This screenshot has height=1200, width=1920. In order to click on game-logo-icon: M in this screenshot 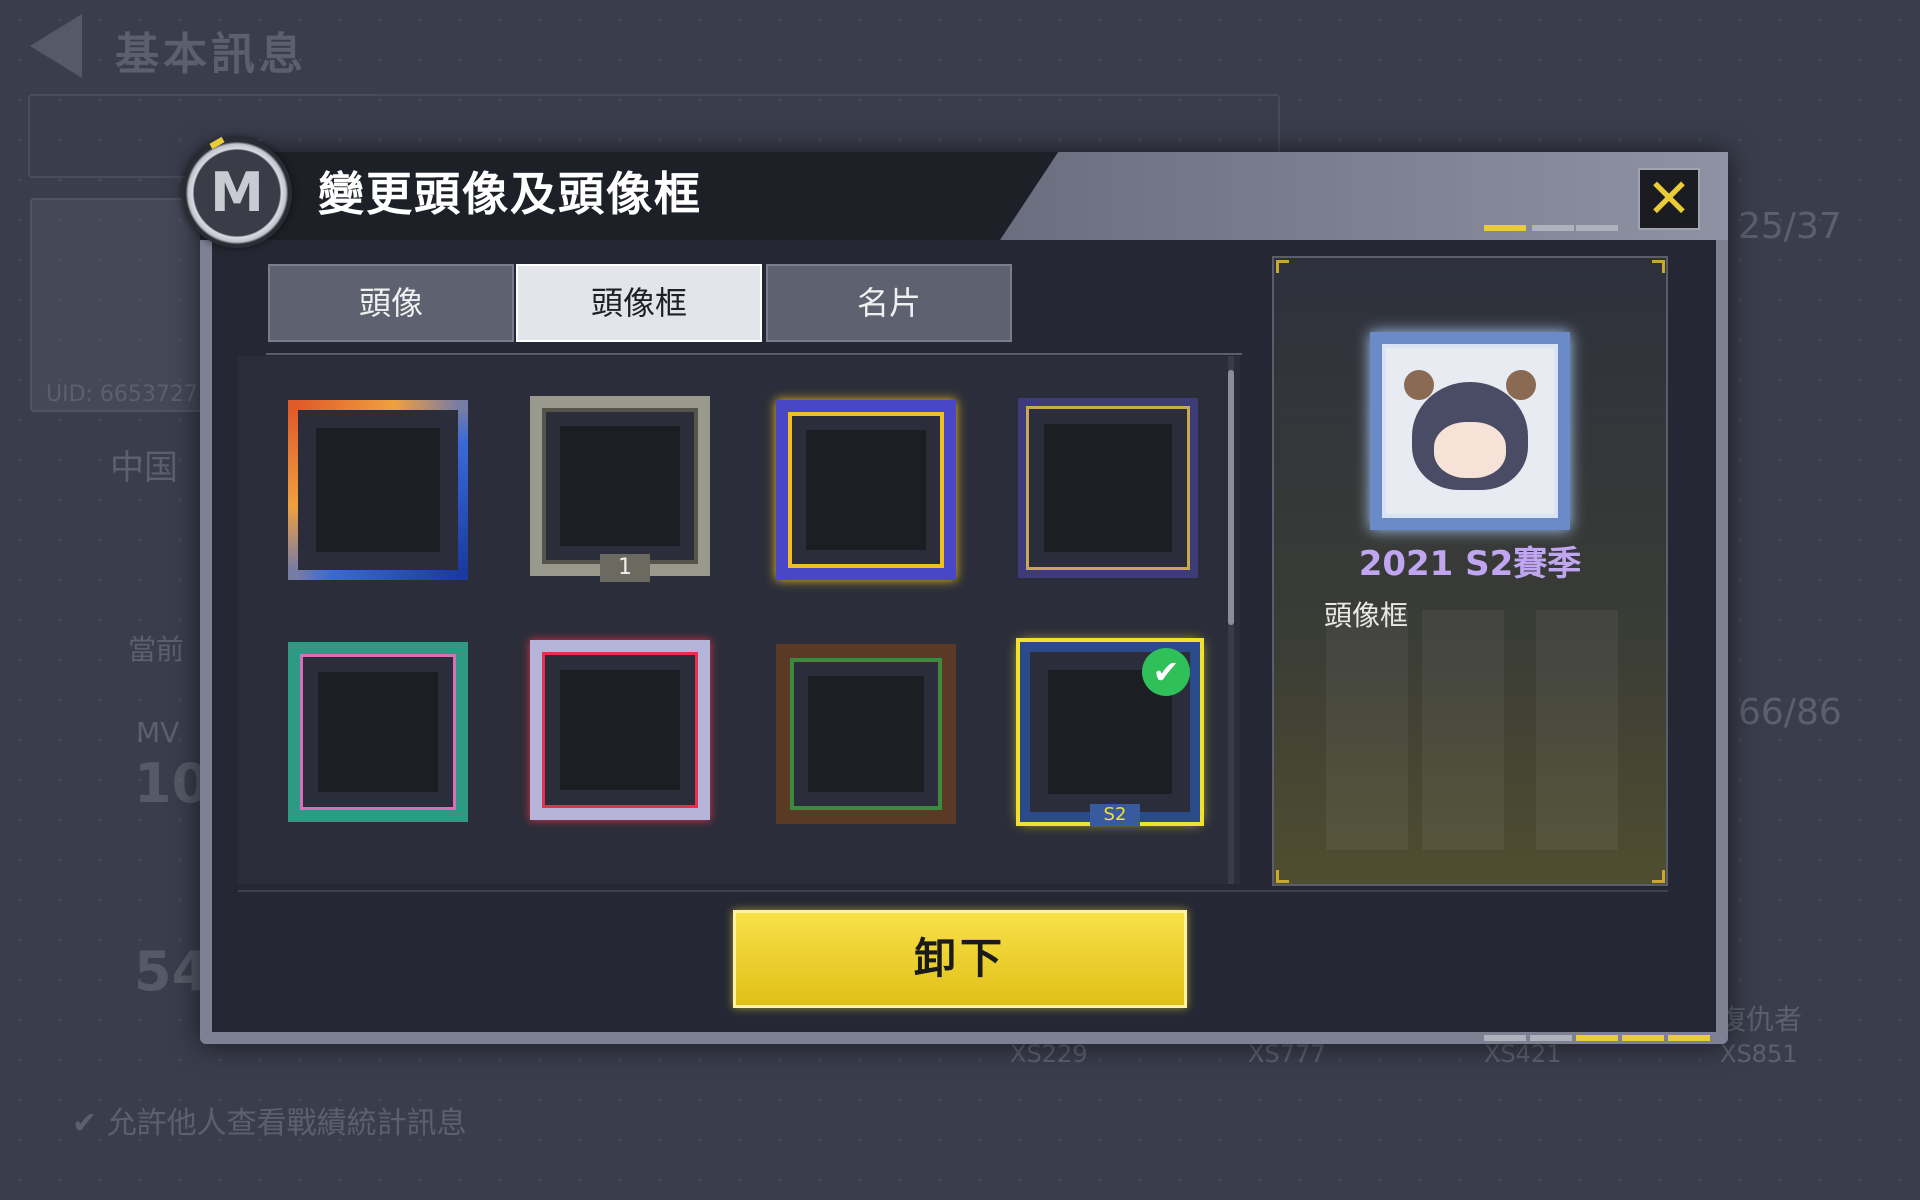, I will do `click(237, 193)`.